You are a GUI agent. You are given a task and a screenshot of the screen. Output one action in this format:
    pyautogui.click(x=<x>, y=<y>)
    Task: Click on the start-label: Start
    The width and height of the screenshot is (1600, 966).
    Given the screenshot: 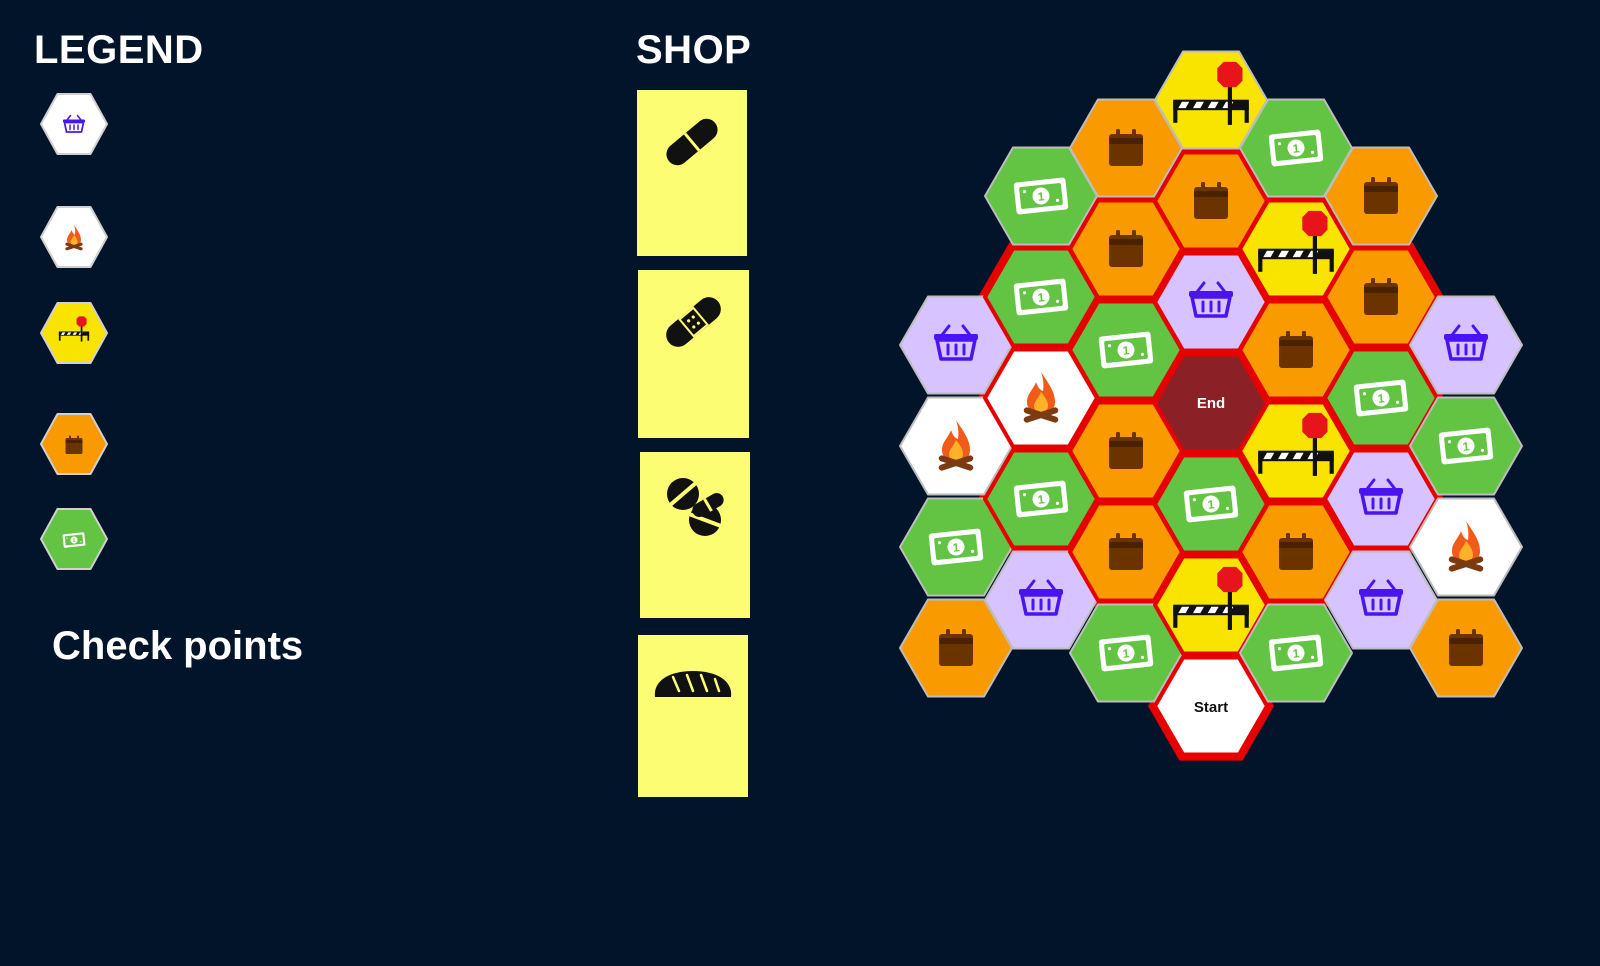 What is the action you would take?
    pyautogui.click(x=1211, y=707)
    